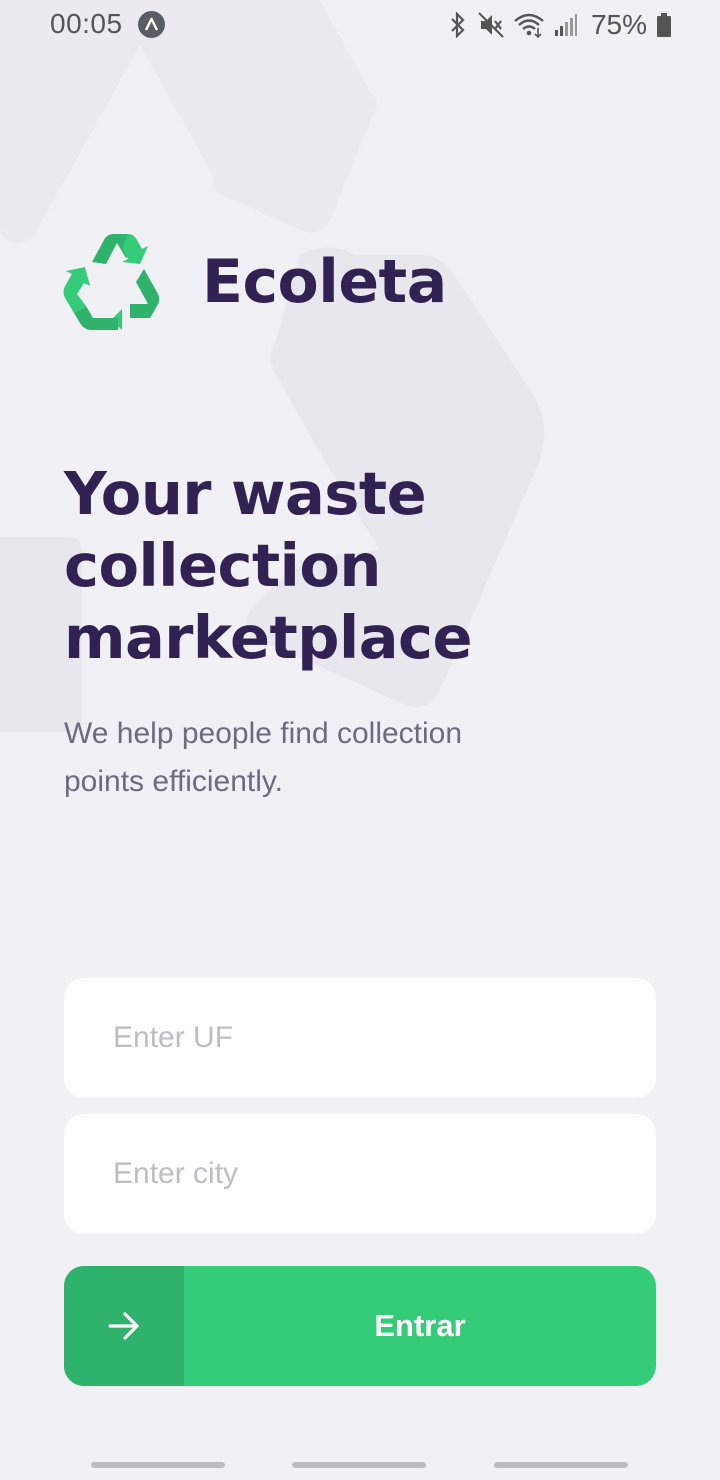 The height and width of the screenshot is (1480, 720). I want to click on battery-percentage: 75%, so click(618, 24).